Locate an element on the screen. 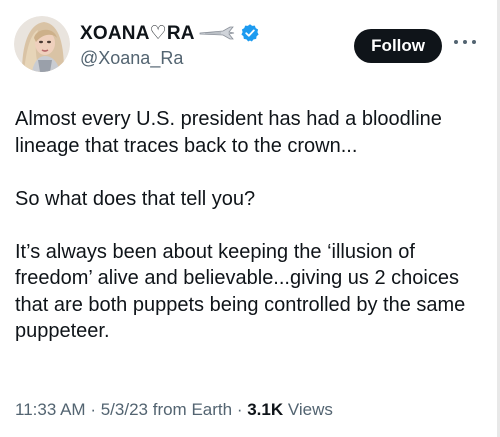 The width and height of the screenshot is (500, 437). tweet-date: 5/3/23 is located at coordinates (124, 409).